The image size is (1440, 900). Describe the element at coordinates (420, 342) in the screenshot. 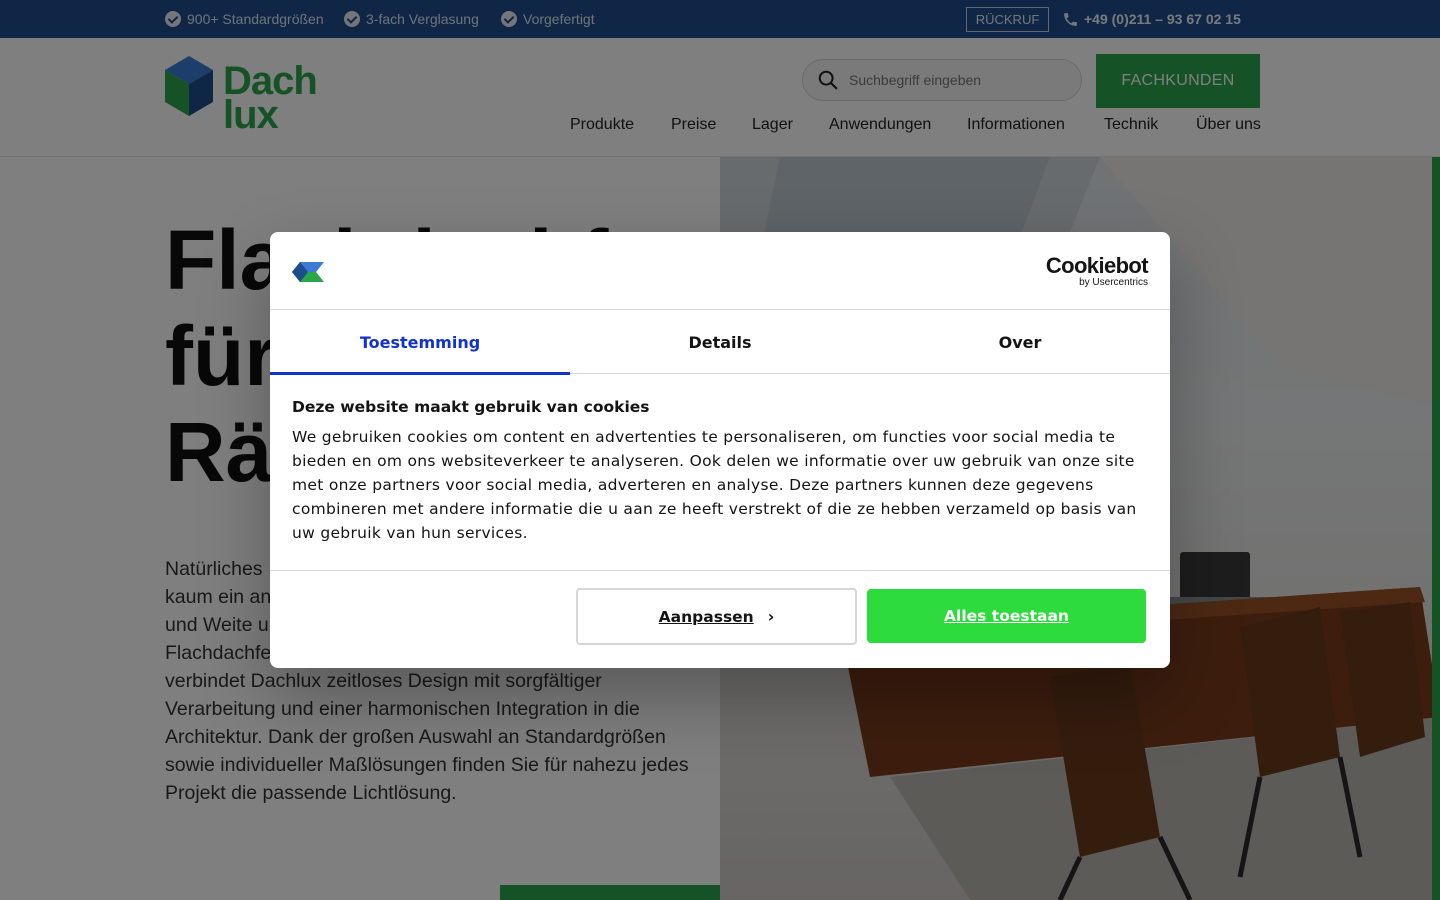

I see `tab-toestemming: Toestemming` at that location.